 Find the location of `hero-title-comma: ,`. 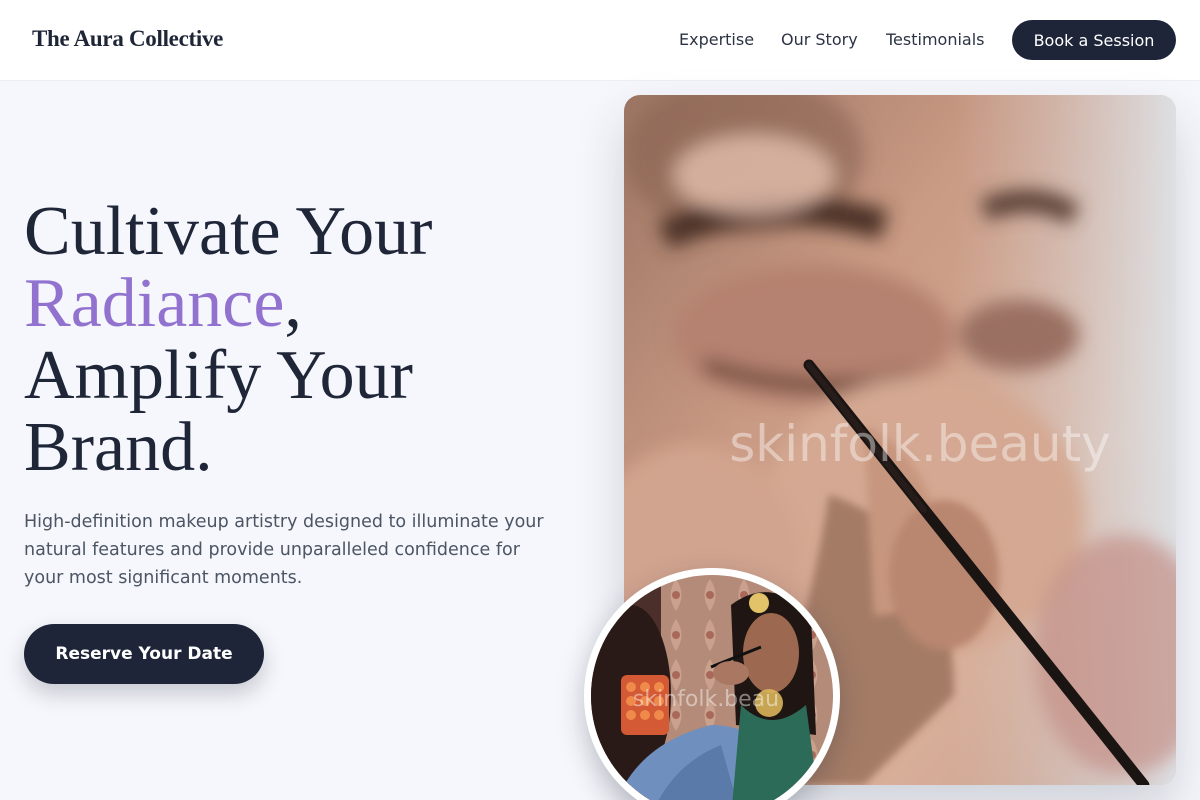

hero-title-comma: , is located at coordinates (293, 303).